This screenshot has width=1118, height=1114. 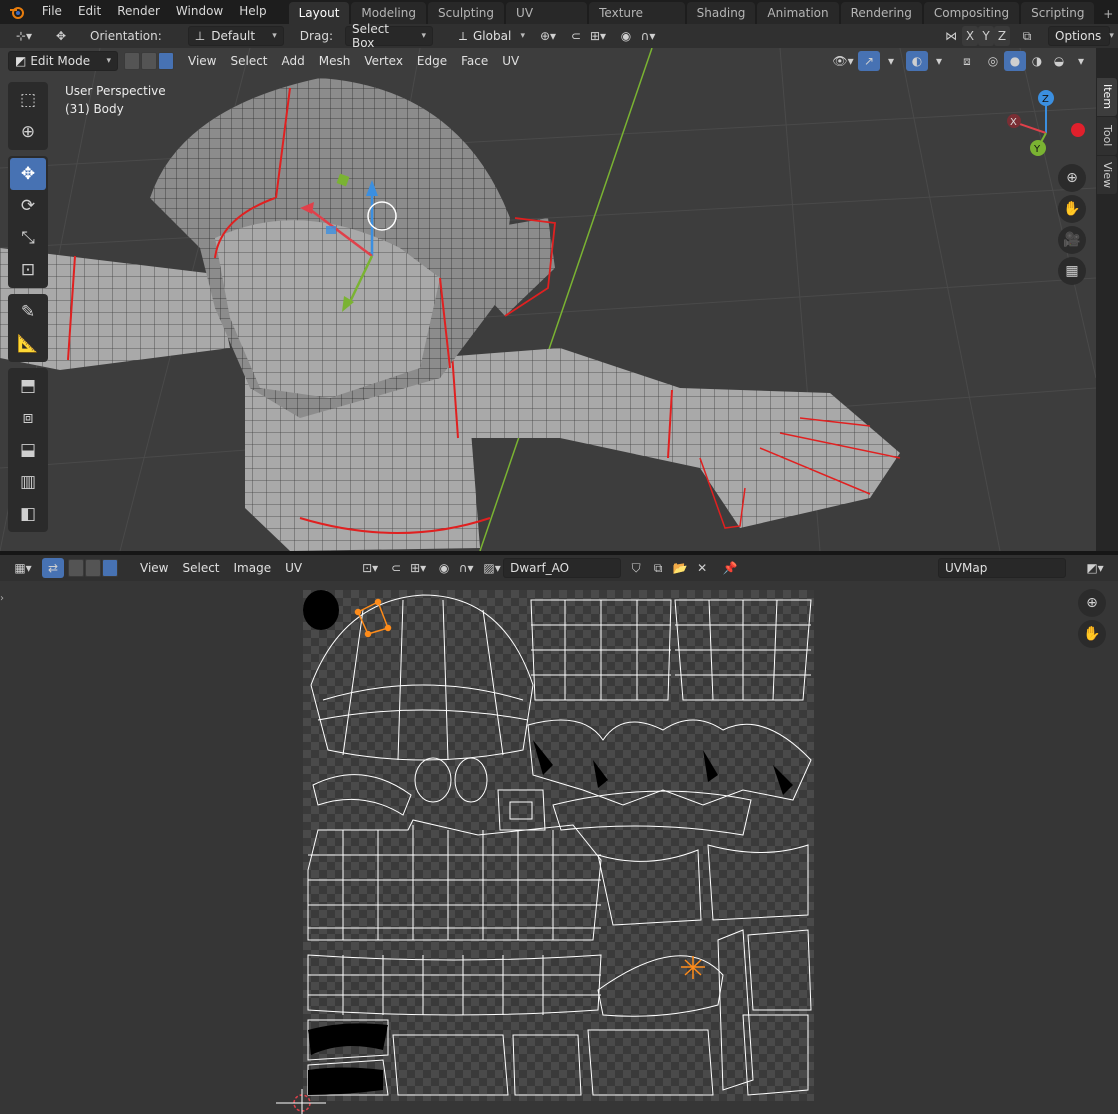 I want to click on menu-edit: Edit, so click(x=89, y=12).